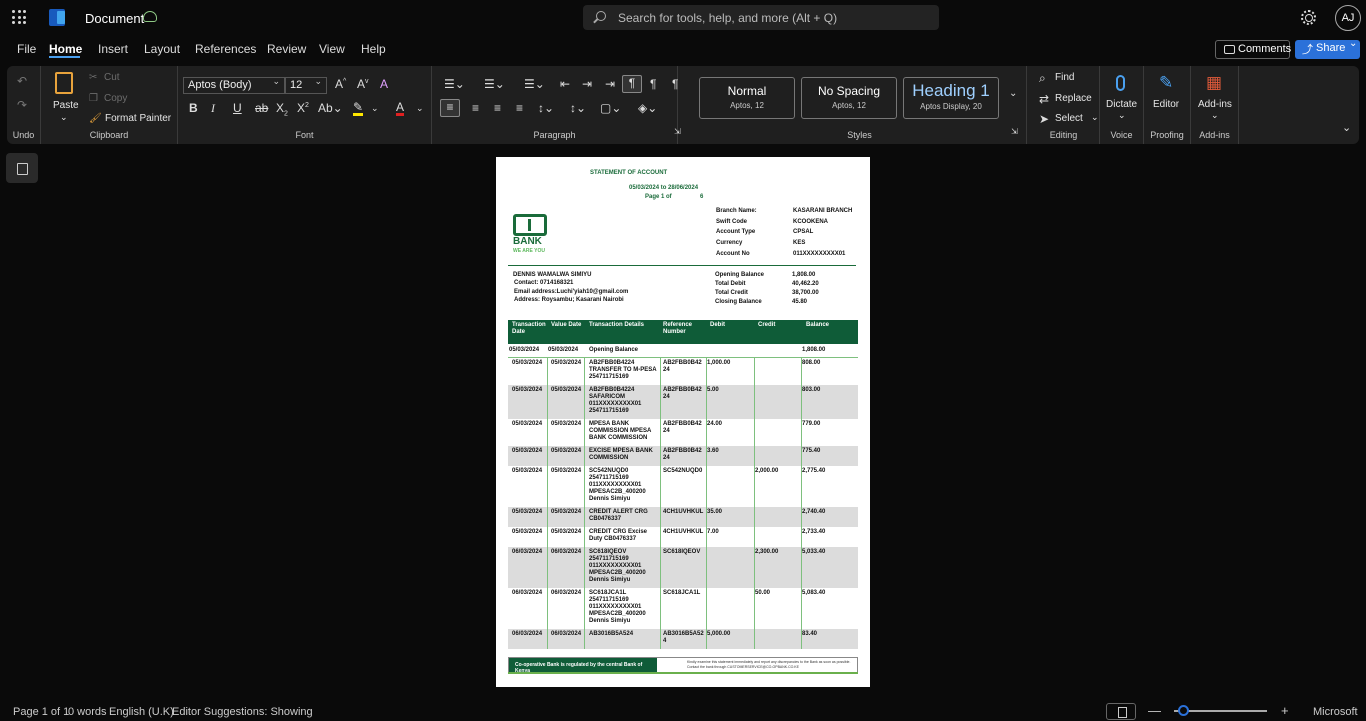  What do you see at coordinates (66, 105) in the screenshot?
I see `paste-button: Paste` at bounding box center [66, 105].